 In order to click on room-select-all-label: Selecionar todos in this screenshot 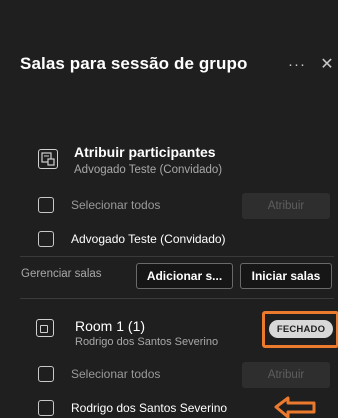, I will do `click(116, 374)`.